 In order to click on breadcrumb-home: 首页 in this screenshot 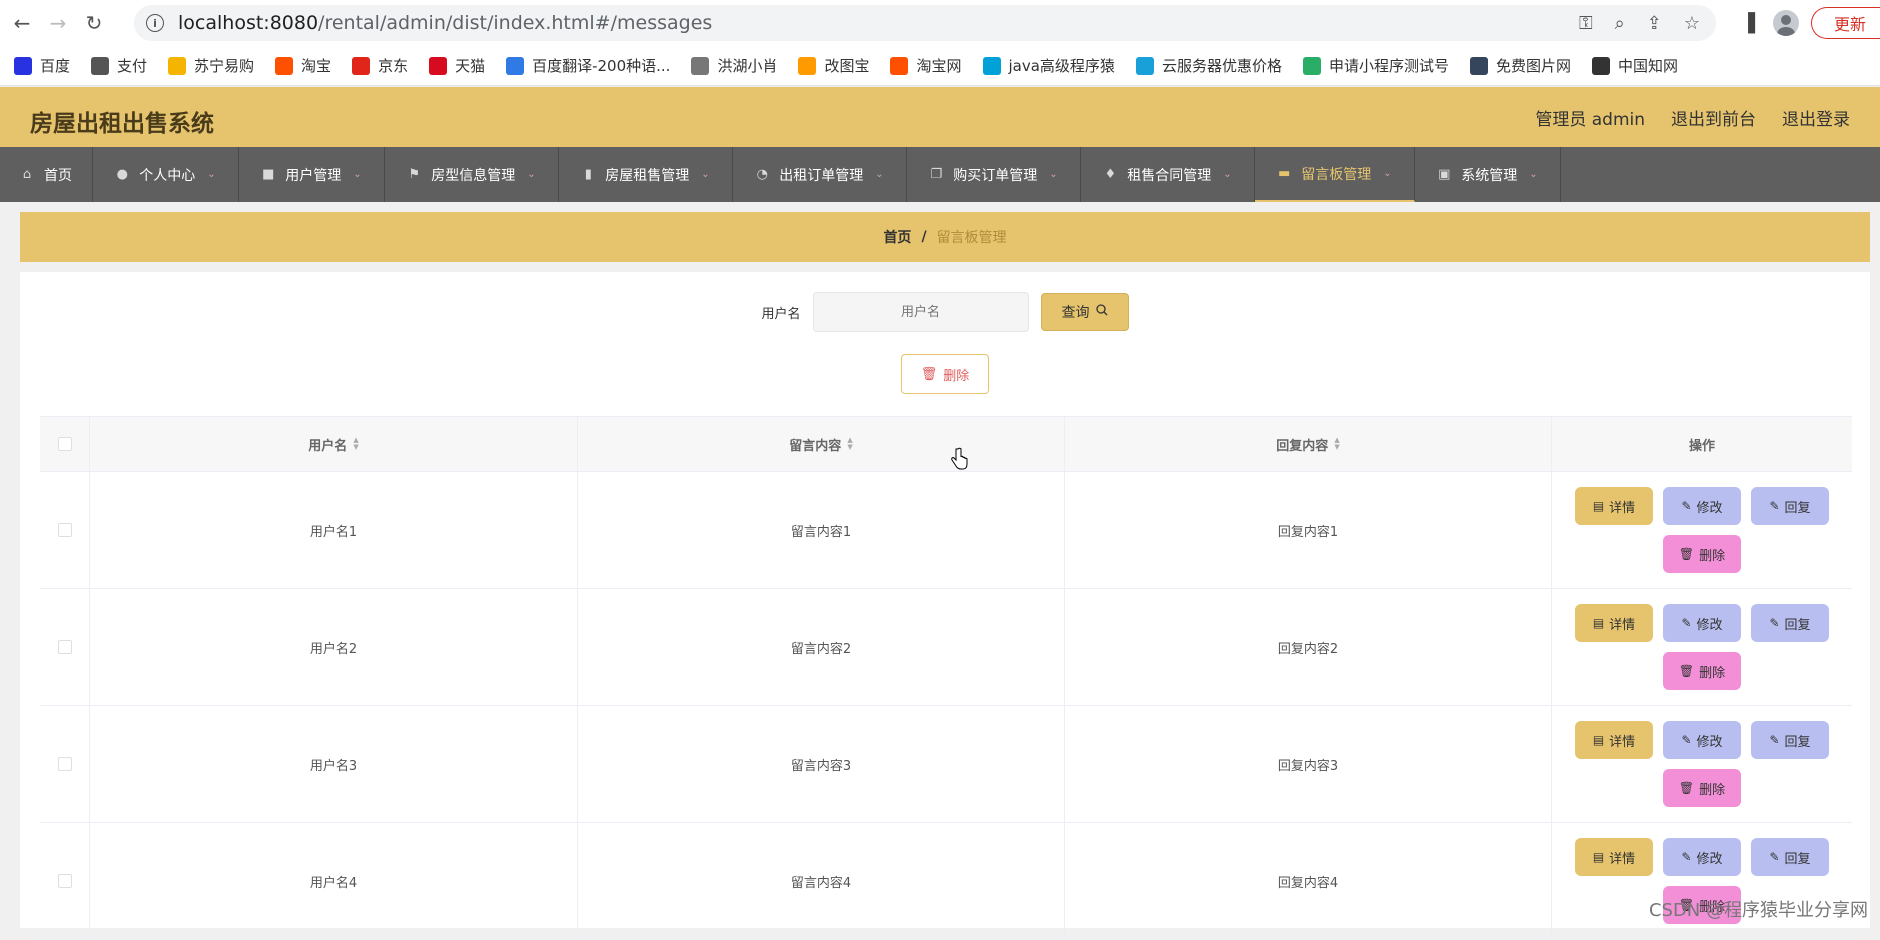, I will do `click(897, 237)`.